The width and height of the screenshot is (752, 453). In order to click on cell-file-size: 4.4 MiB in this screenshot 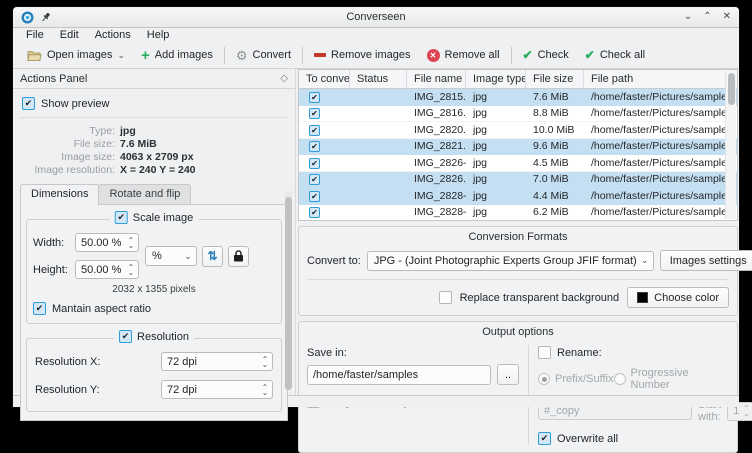, I will do `click(551, 195)`.